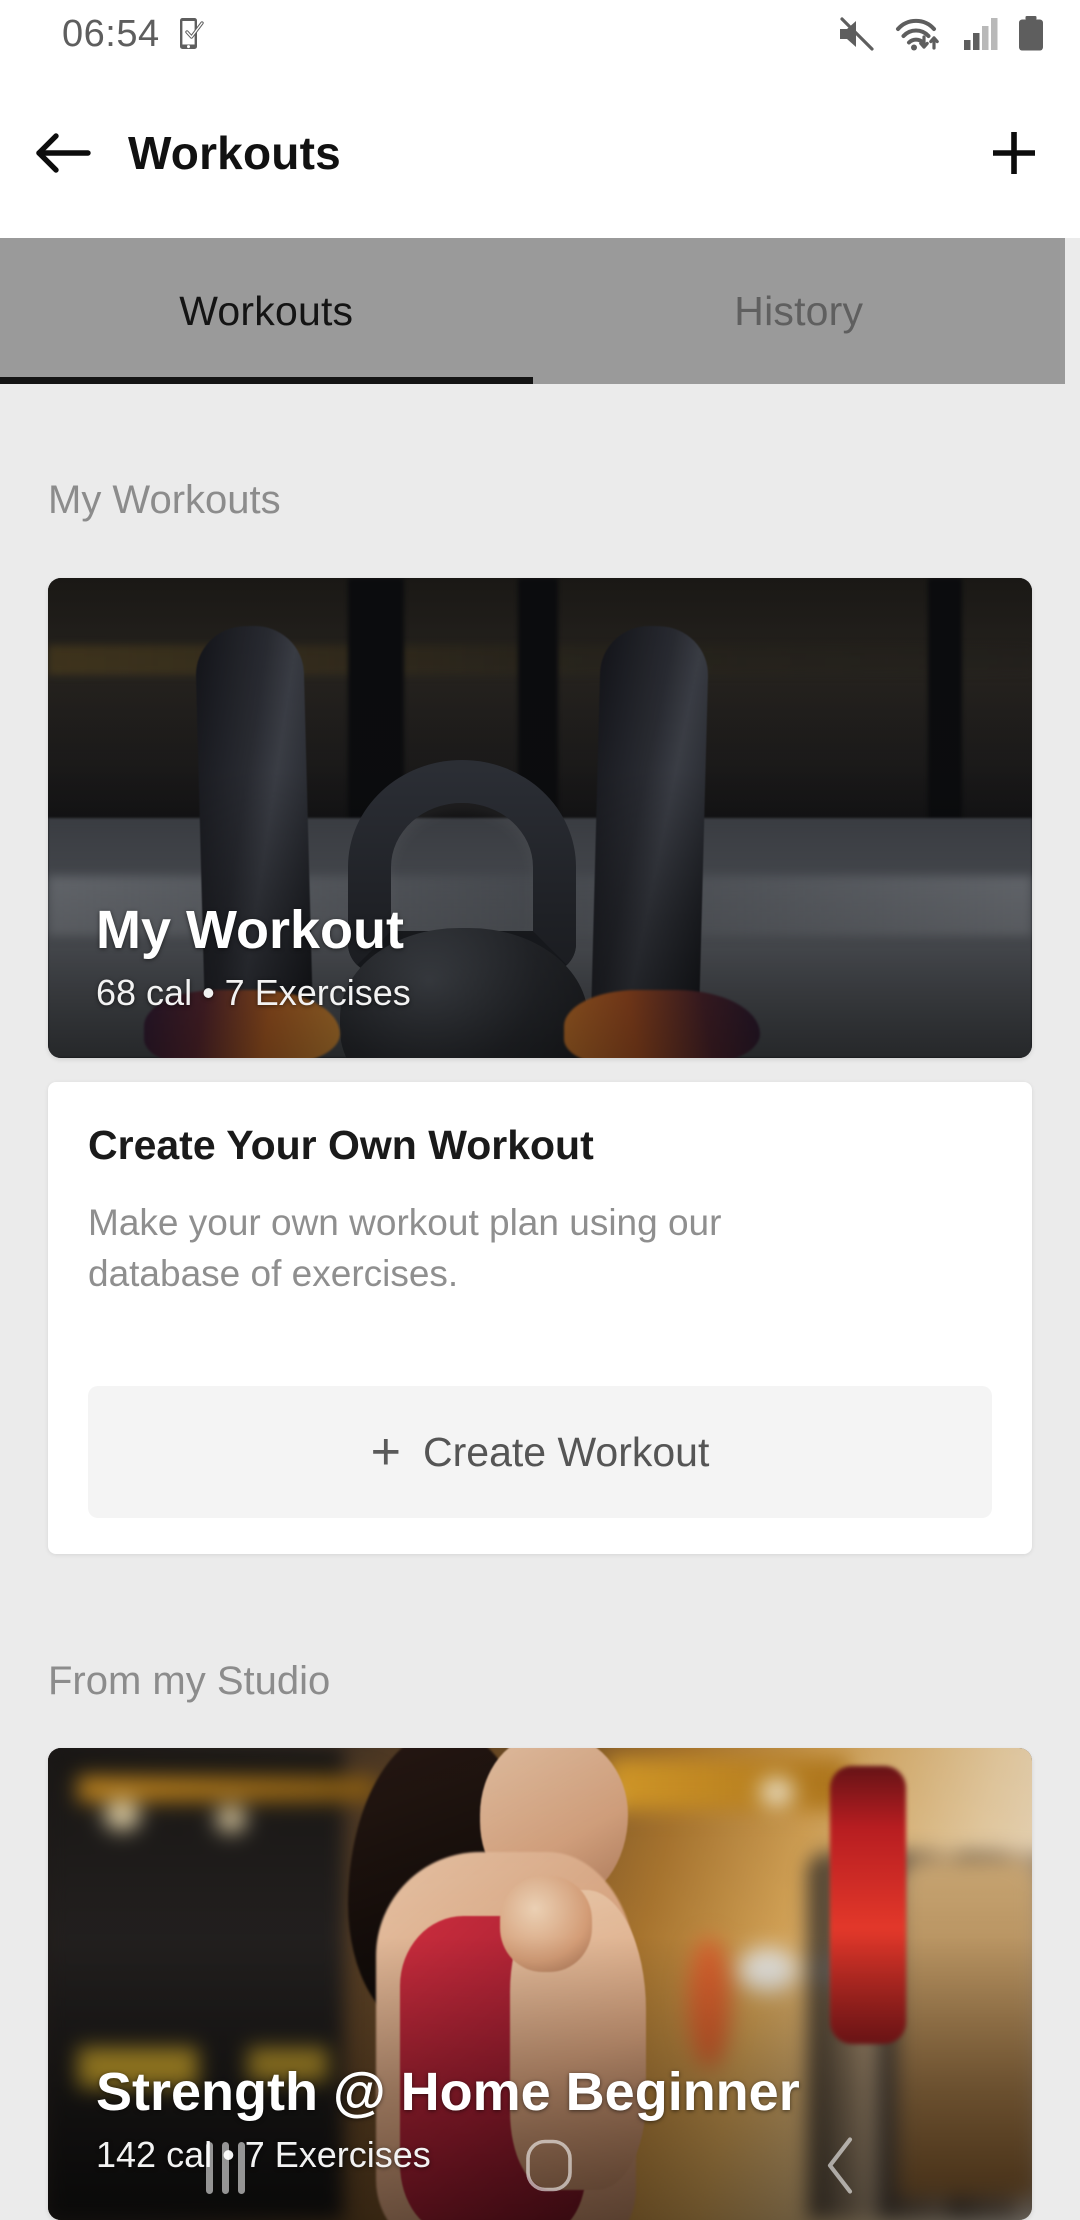 This screenshot has height=2220, width=1080. Describe the element at coordinates (266, 380) in the screenshot. I see `tab-active-indicator` at that location.